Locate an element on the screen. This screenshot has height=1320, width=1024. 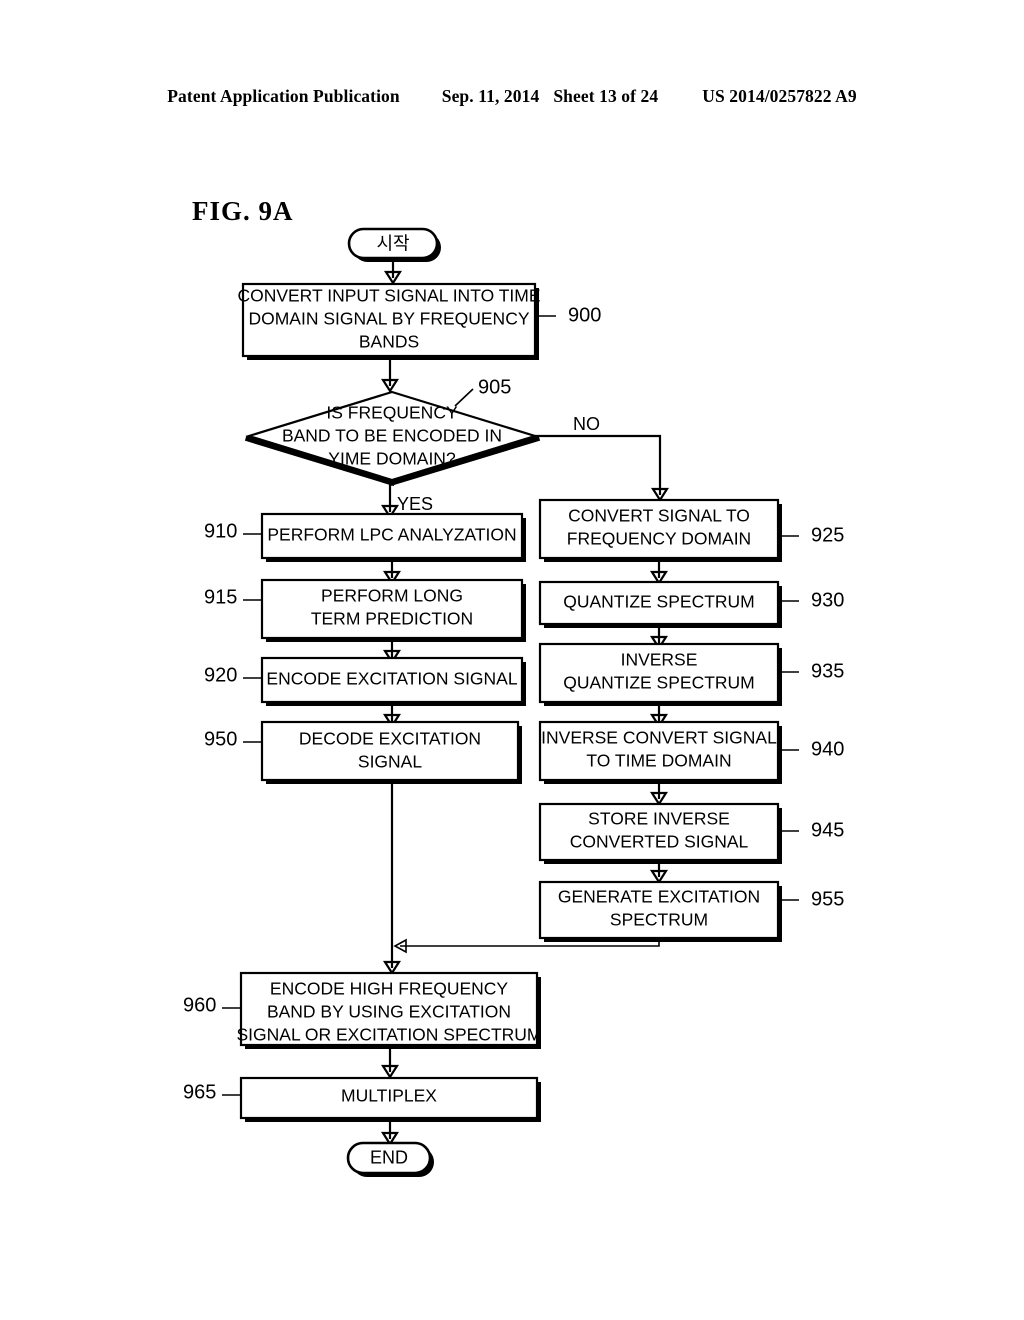
flow-node-945-line-0: STORE INVERSE is located at coordinates (659, 819).